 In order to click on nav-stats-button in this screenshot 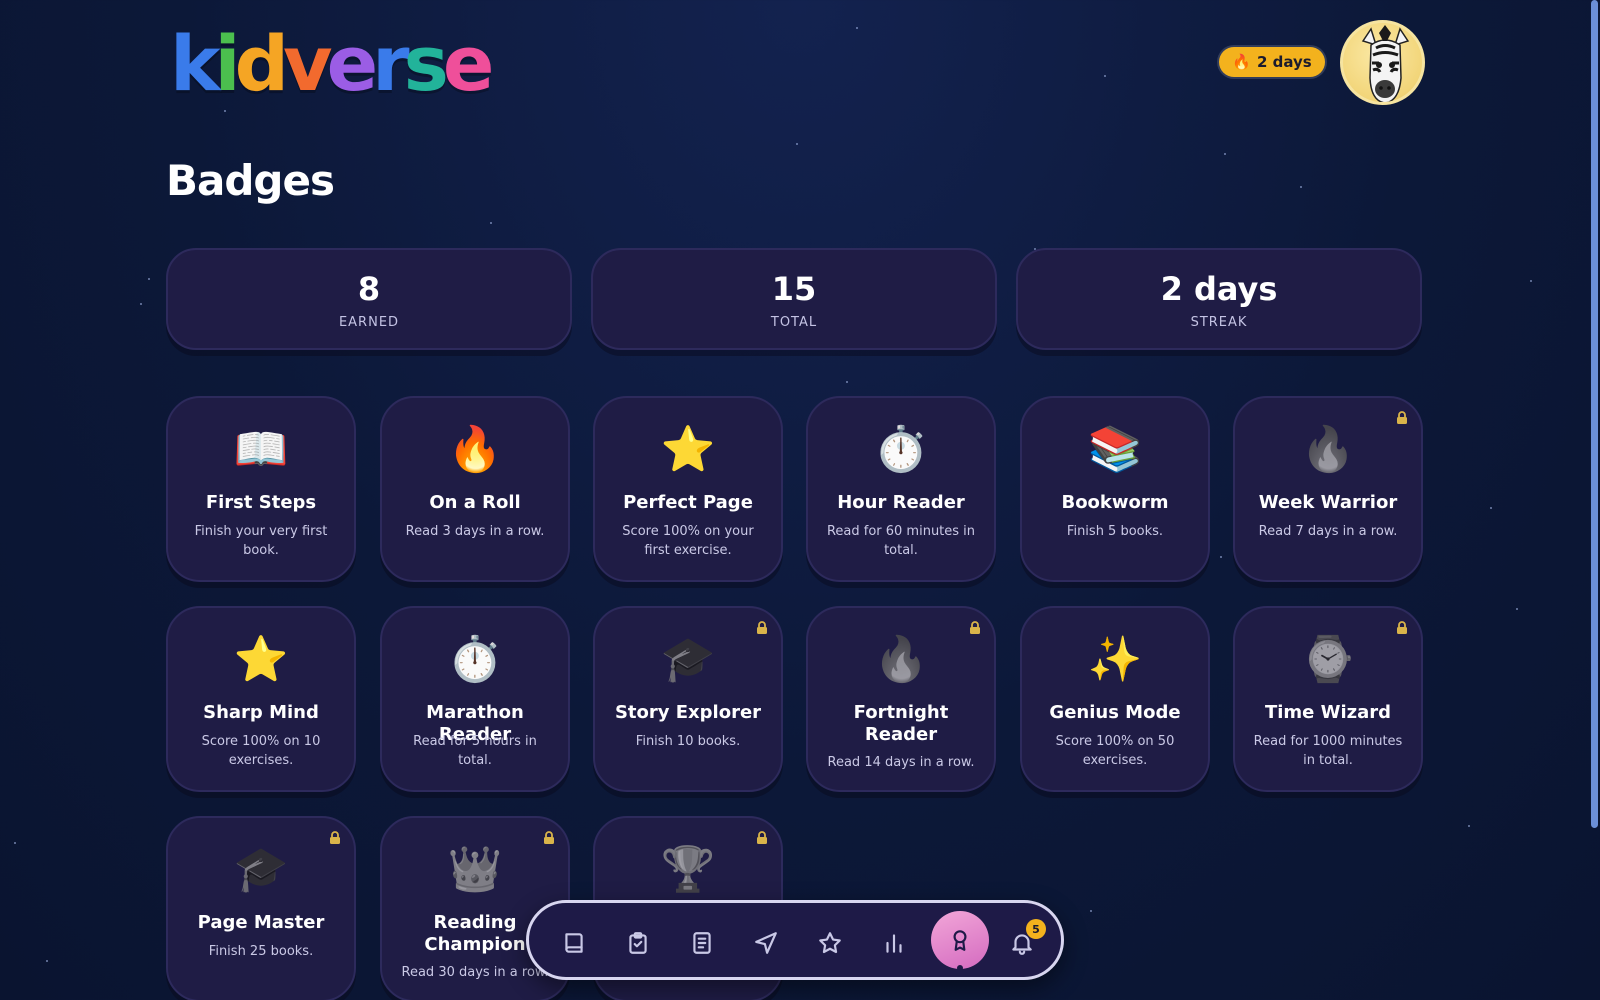, I will do `click(894, 943)`.